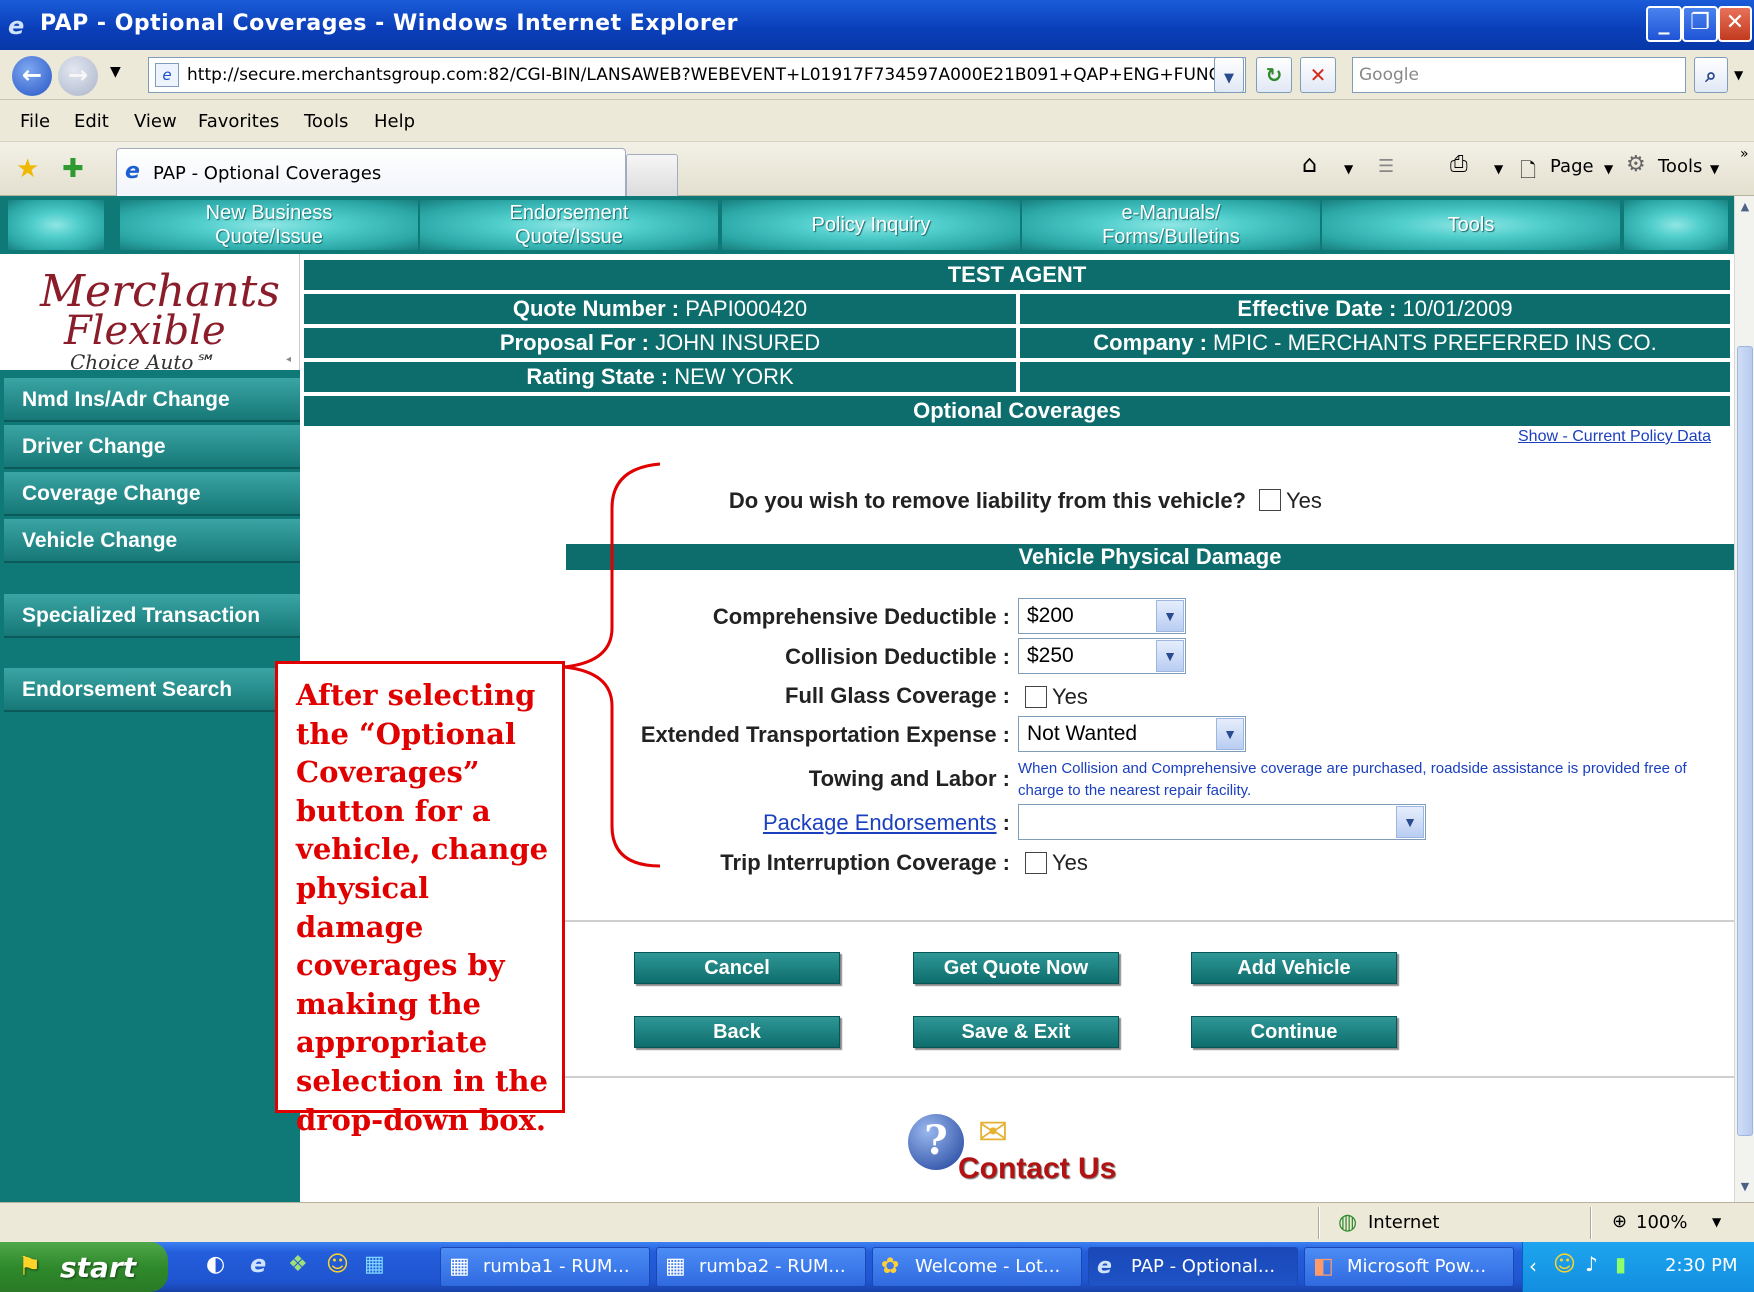 The height and width of the screenshot is (1292, 1754). What do you see at coordinates (1132, 734) in the screenshot?
I see `extended-transportation-select: Not Wanted ▼` at bounding box center [1132, 734].